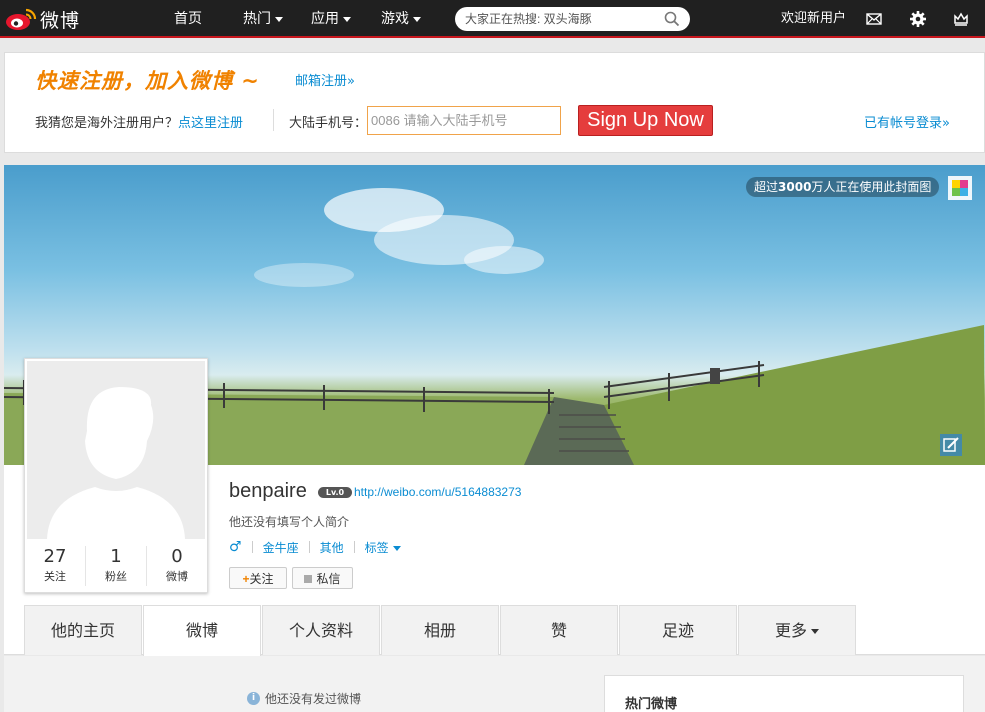 This screenshot has height=712, width=985. I want to click on count-label: 关注, so click(55, 576).